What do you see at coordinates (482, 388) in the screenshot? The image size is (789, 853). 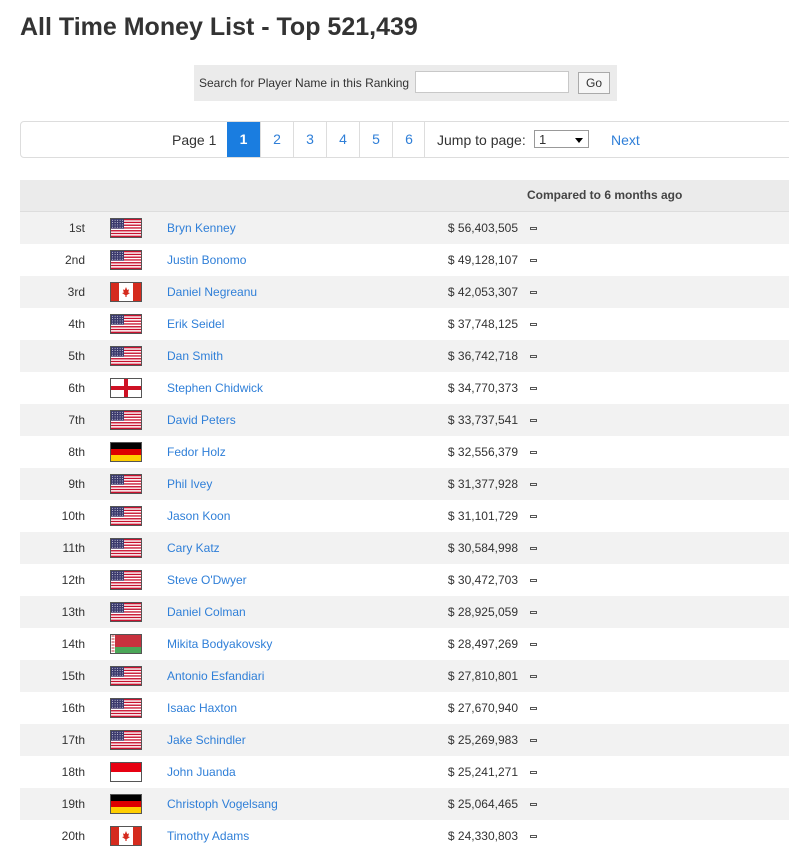 I see `money-value: $ 34,770,373` at bounding box center [482, 388].